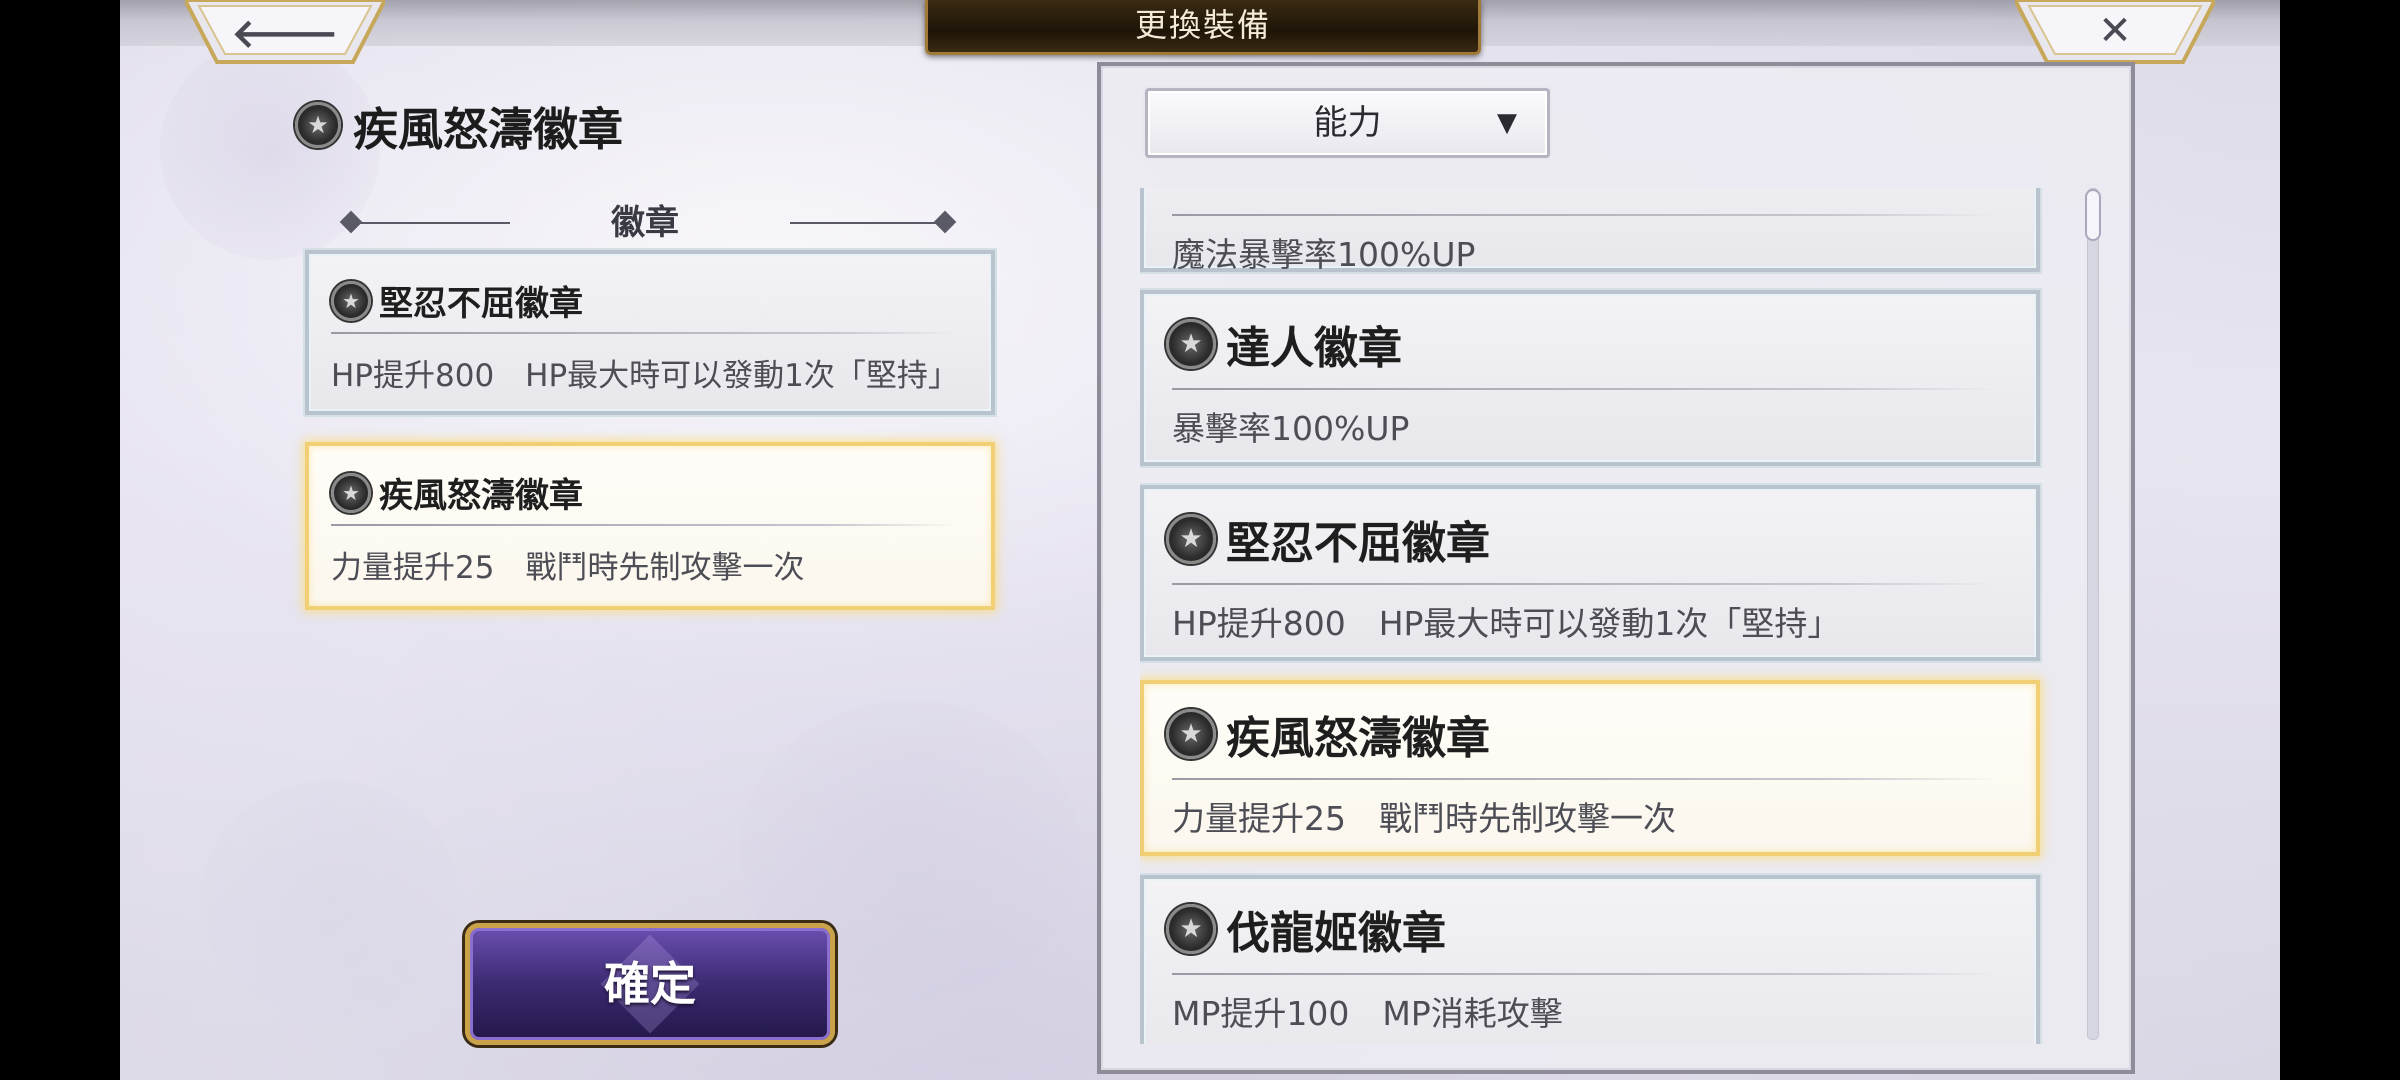 This screenshot has width=2400, height=1080. What do you see at coordinates (1367, 1013) in the screenshot?
I see `card-description: MP提升100 MP消耗攻擊` at bounding box center [1367, 1013].